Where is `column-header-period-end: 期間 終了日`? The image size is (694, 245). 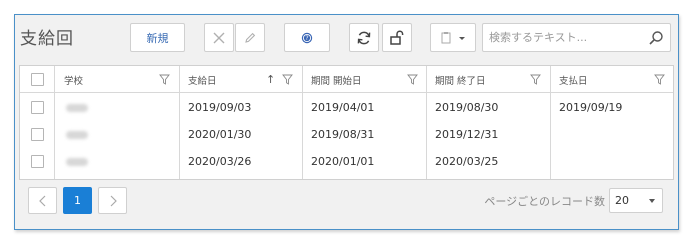 column-header-period-end: 期間 終了日 is located at coordinates (460, 79).